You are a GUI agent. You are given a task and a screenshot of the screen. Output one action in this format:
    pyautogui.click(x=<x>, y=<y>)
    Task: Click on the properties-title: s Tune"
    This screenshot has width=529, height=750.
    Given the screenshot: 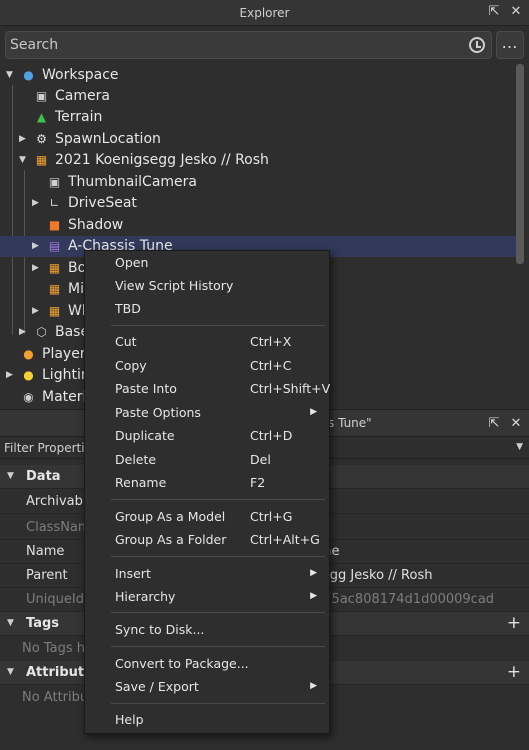 What is the action you would take?
    pyautogui.click(x=350, y=423)
    